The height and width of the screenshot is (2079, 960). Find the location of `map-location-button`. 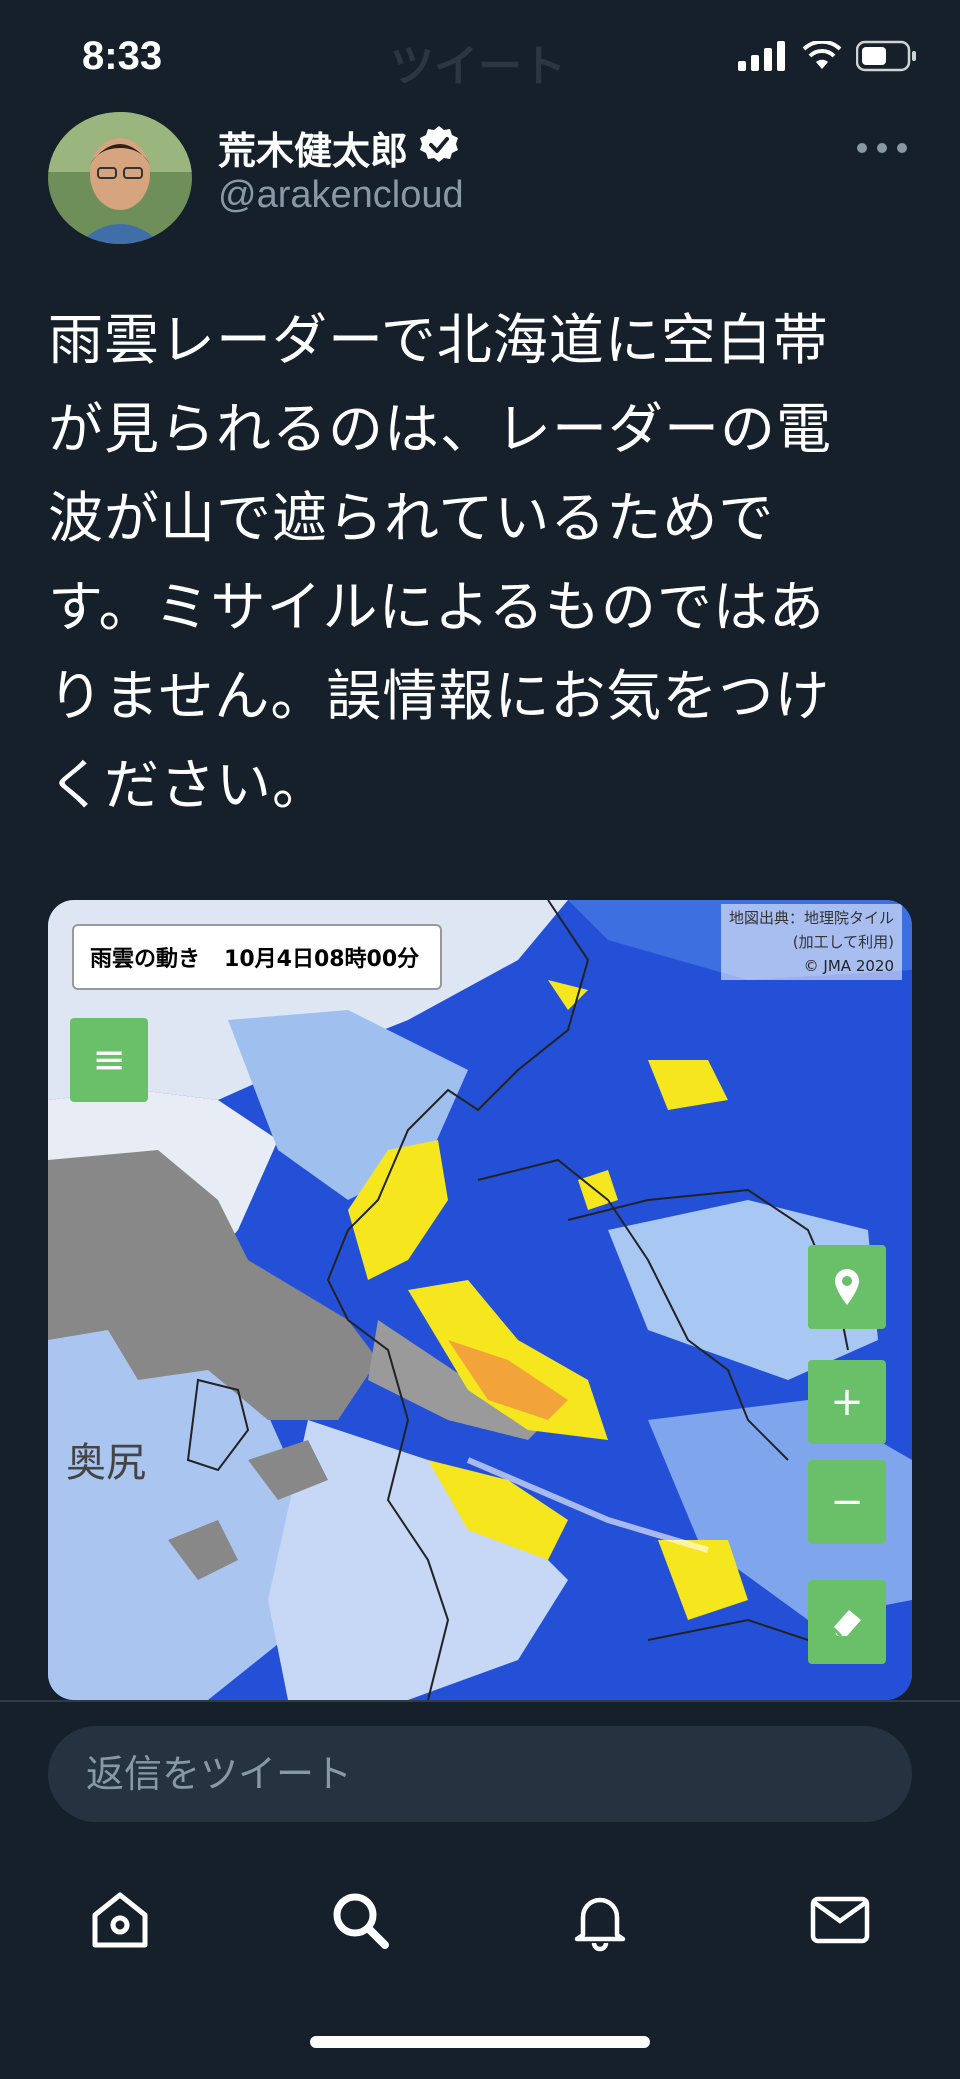

map-location-button is located at coordinates (847, 1287).